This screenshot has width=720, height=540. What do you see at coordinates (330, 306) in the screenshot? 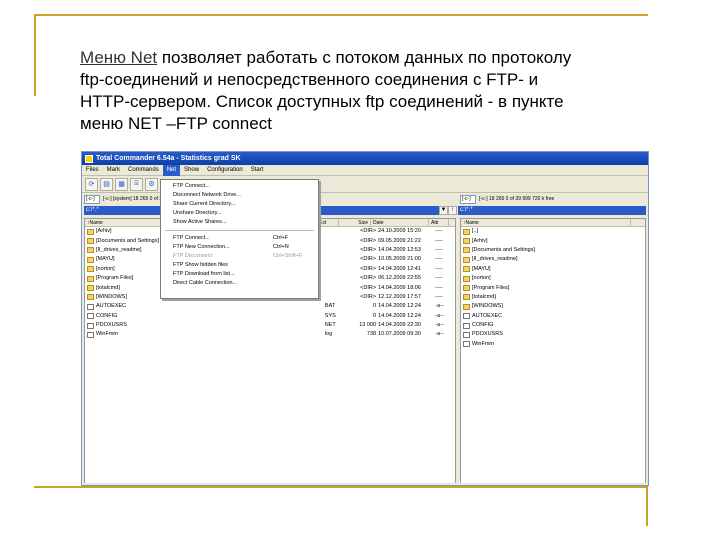
I see `file-ext: BAT` at bounding box center [330, 306].